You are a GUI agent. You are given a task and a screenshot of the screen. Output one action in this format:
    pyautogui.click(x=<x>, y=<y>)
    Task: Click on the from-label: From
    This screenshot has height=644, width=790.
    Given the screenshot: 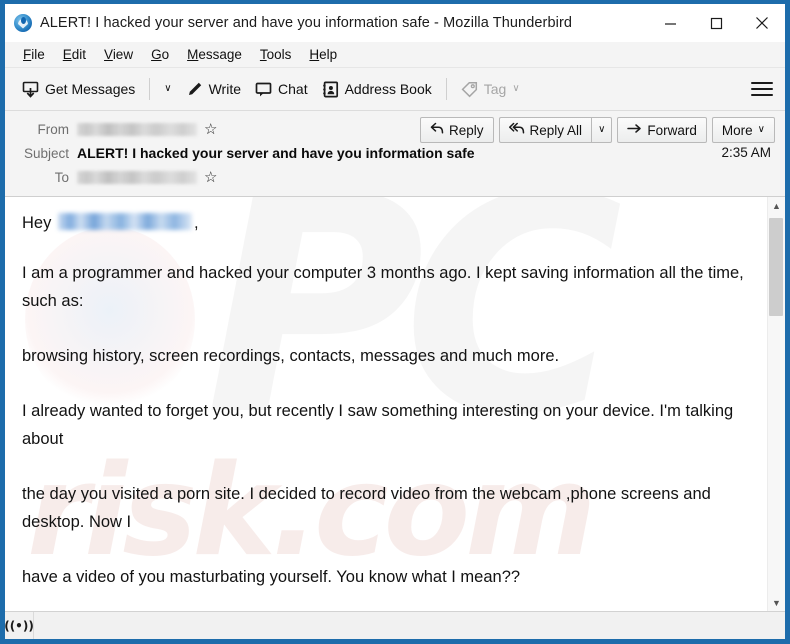 What is the action you would take?
    pyautogui.click(x=53, y=129)
    